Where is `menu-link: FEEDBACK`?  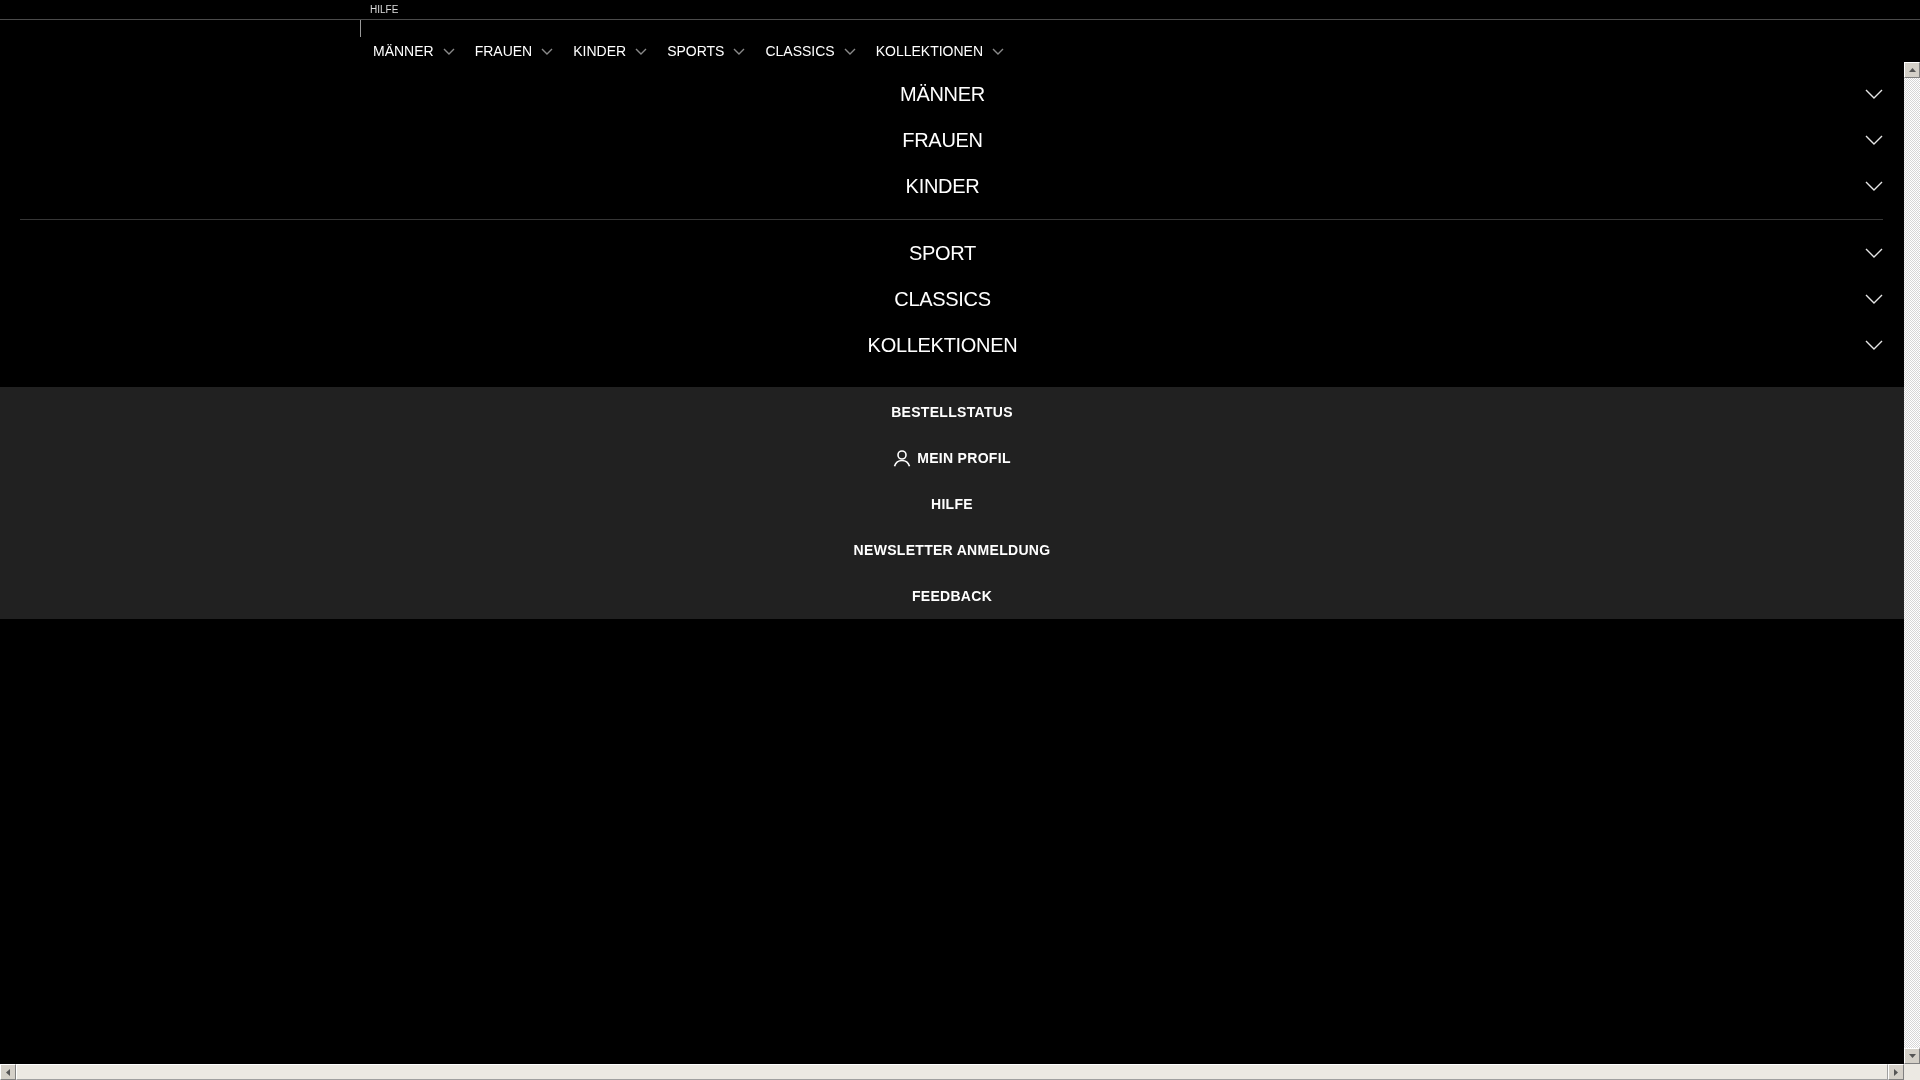
menu-link: FEEDBACK is located at coordinates (952, 596).